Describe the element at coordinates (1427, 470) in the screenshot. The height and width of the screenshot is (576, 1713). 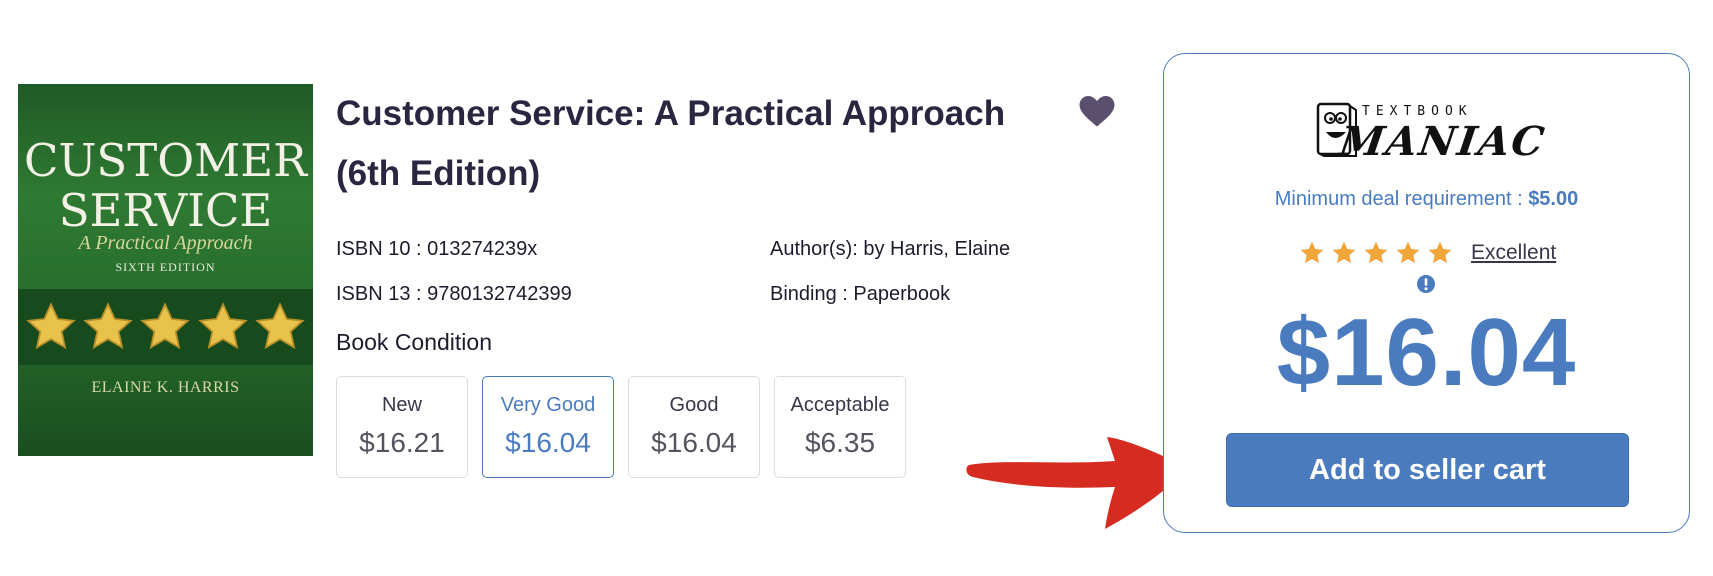
I see `add-to-seller-cart-button: Add to seller cart` at that location.